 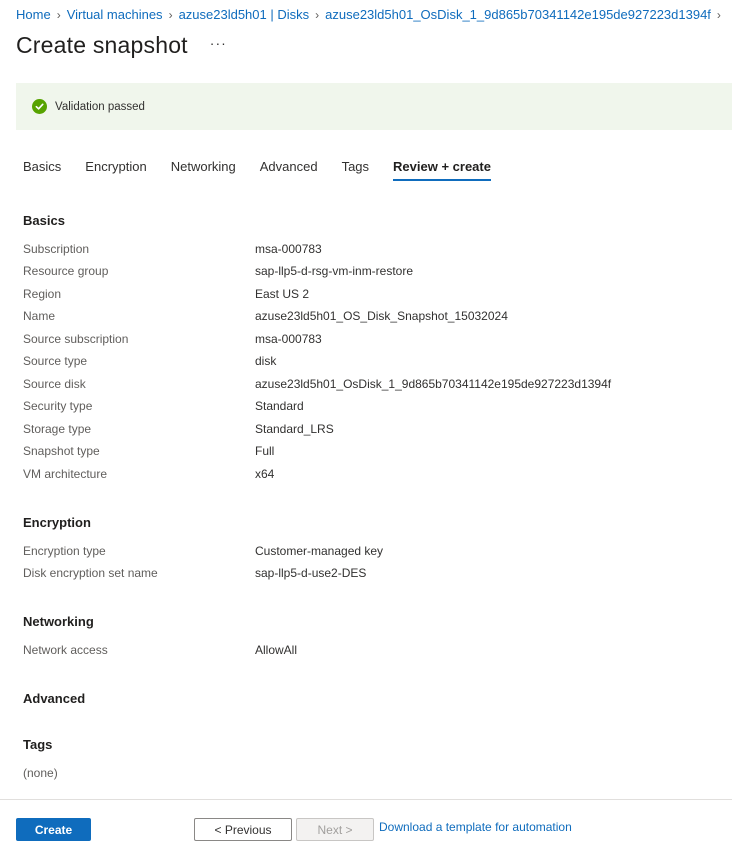 What do you see at coordinates (294, 429) in the screenshot?
I see `value-storage-type: Standard_LRS` at bounding box center [294, 429].